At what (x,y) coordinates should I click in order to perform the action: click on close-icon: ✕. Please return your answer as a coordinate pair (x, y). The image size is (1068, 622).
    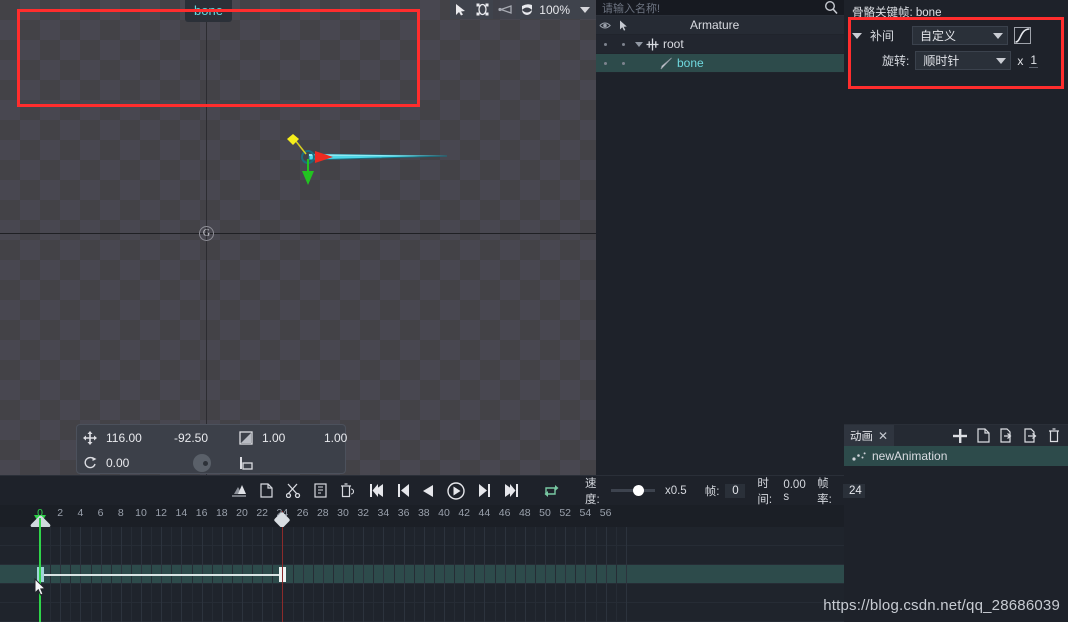
    Looking at the image, I should click on (883, 436).